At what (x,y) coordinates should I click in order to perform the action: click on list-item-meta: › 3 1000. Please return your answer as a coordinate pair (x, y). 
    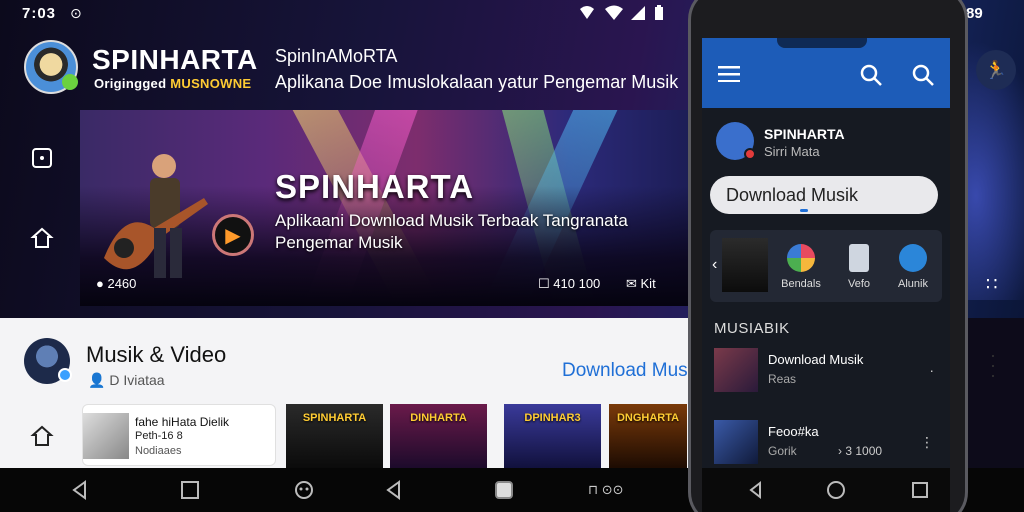
    Looking at the image, I should click on (860, 451).